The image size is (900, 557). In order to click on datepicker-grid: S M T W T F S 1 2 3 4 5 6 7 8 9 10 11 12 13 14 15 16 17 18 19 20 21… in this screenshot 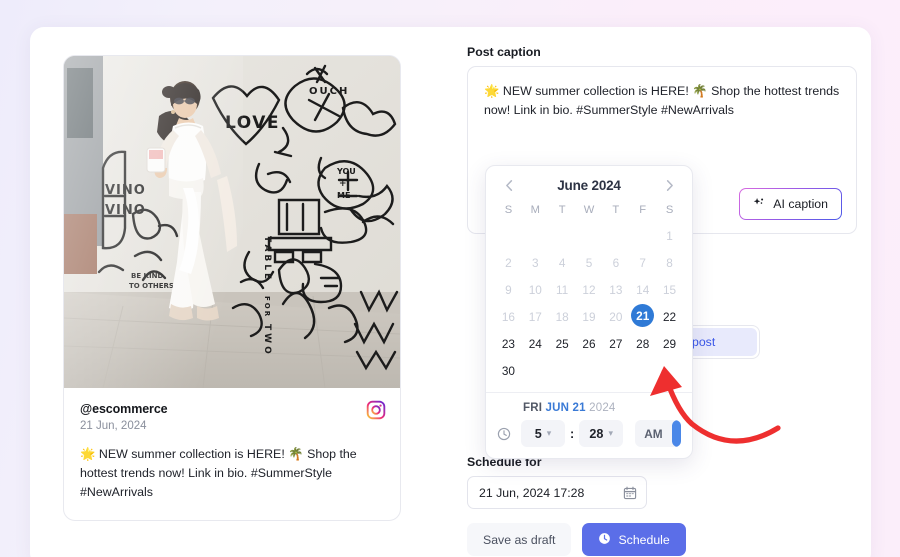, I will do `click(589, 295)`.